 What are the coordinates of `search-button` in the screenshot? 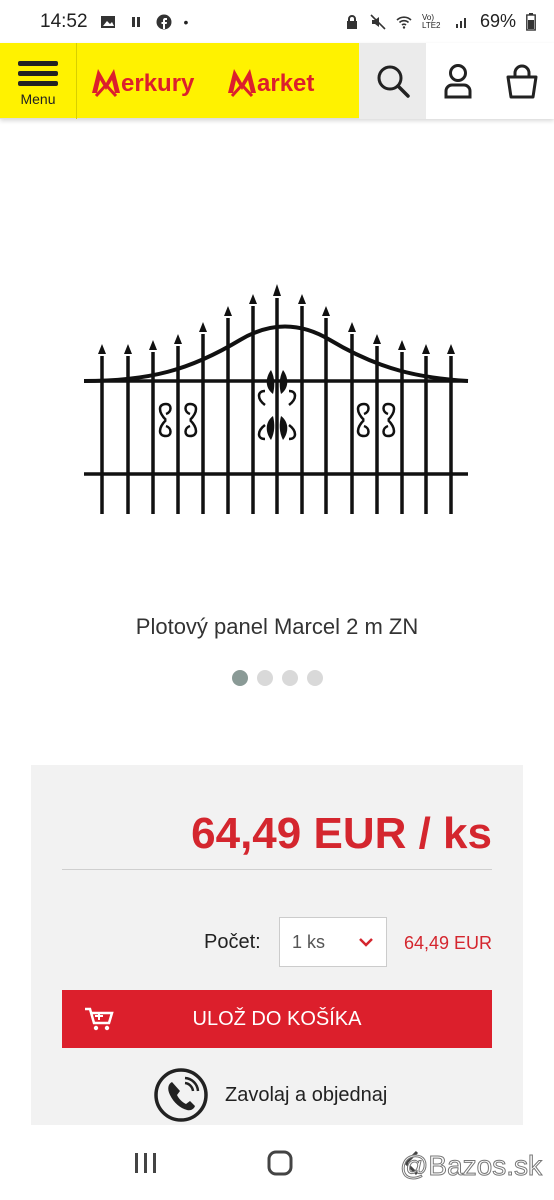 It's located at (392, 81).